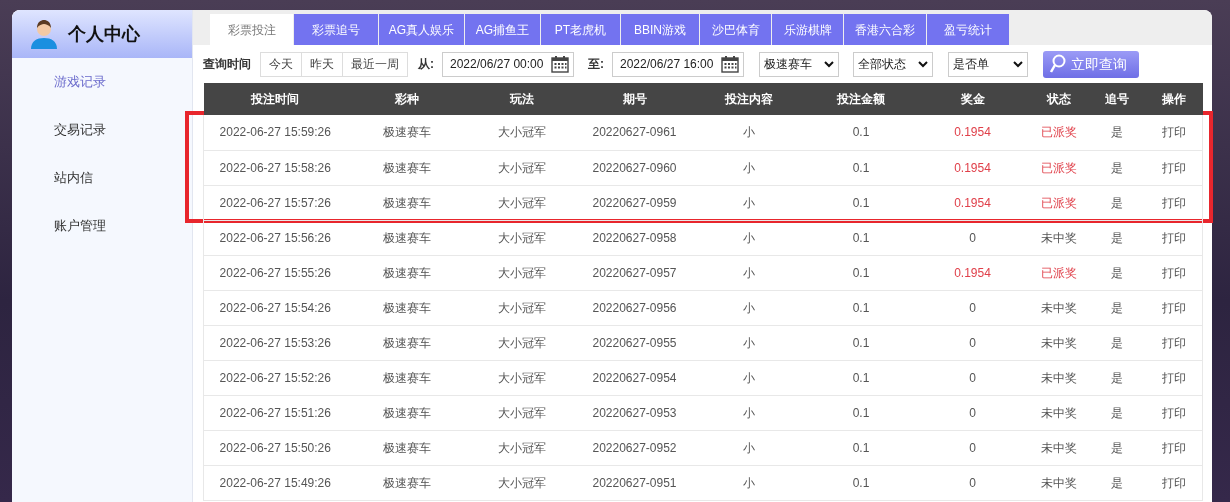  I want to click on column-header: 追号, so click(1117, 99).